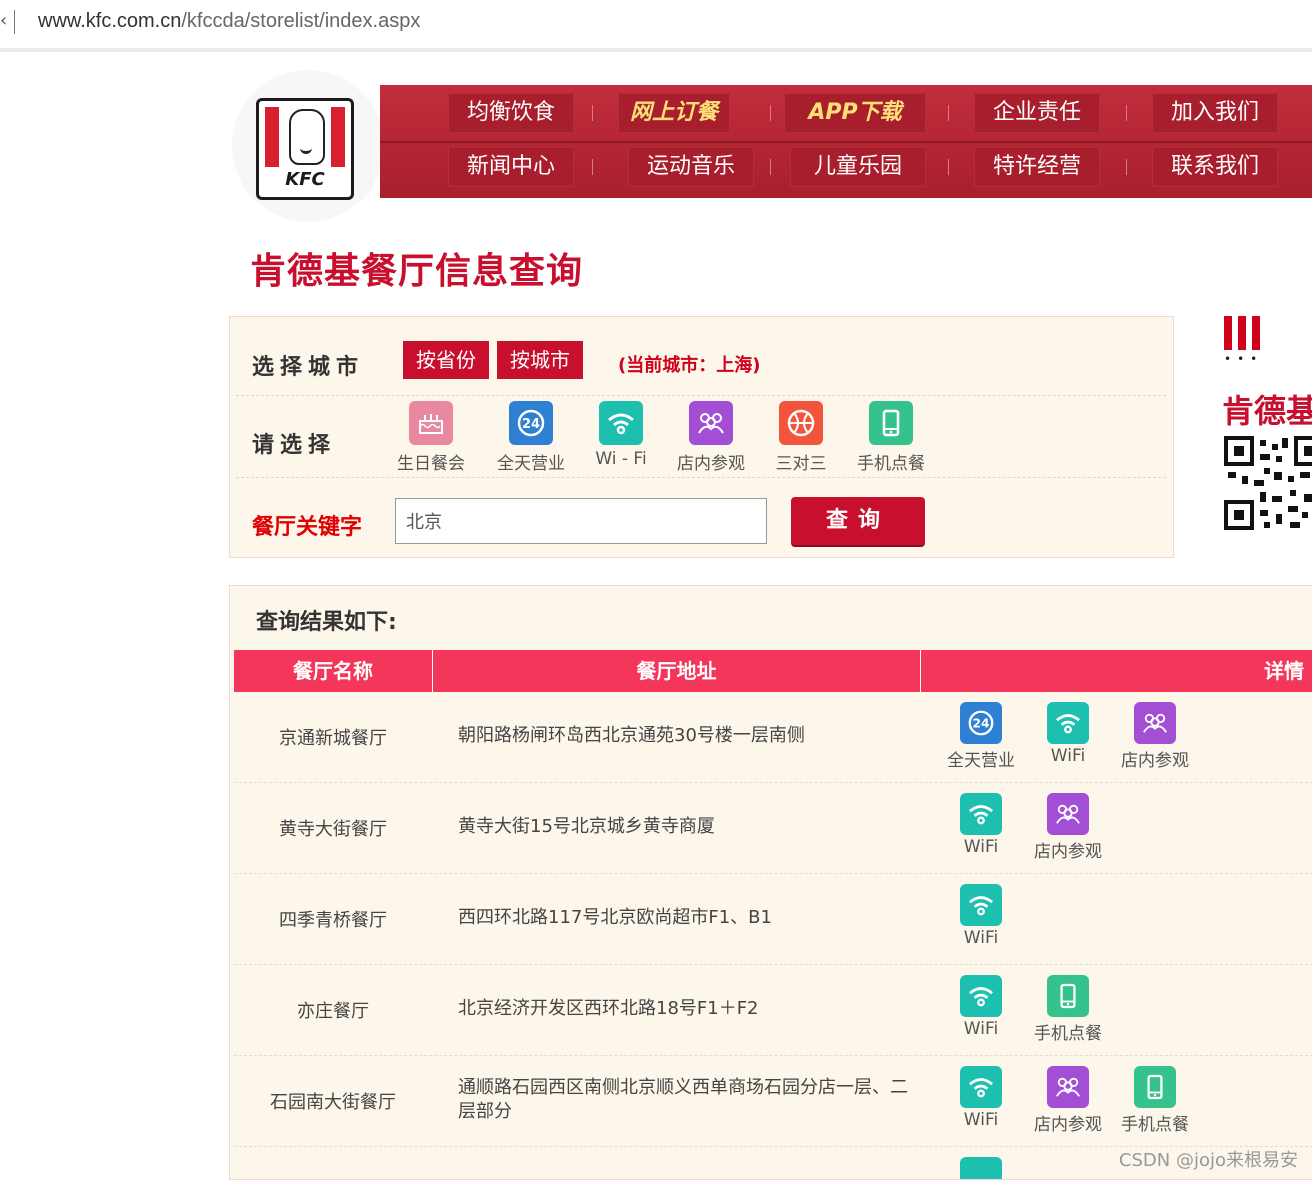 Image resolution: width=1312 pixels, height=1180 pixels. Describe the element at coordinates (3, 20) in the screenshot. I see `back-icon: ‹` at that location.